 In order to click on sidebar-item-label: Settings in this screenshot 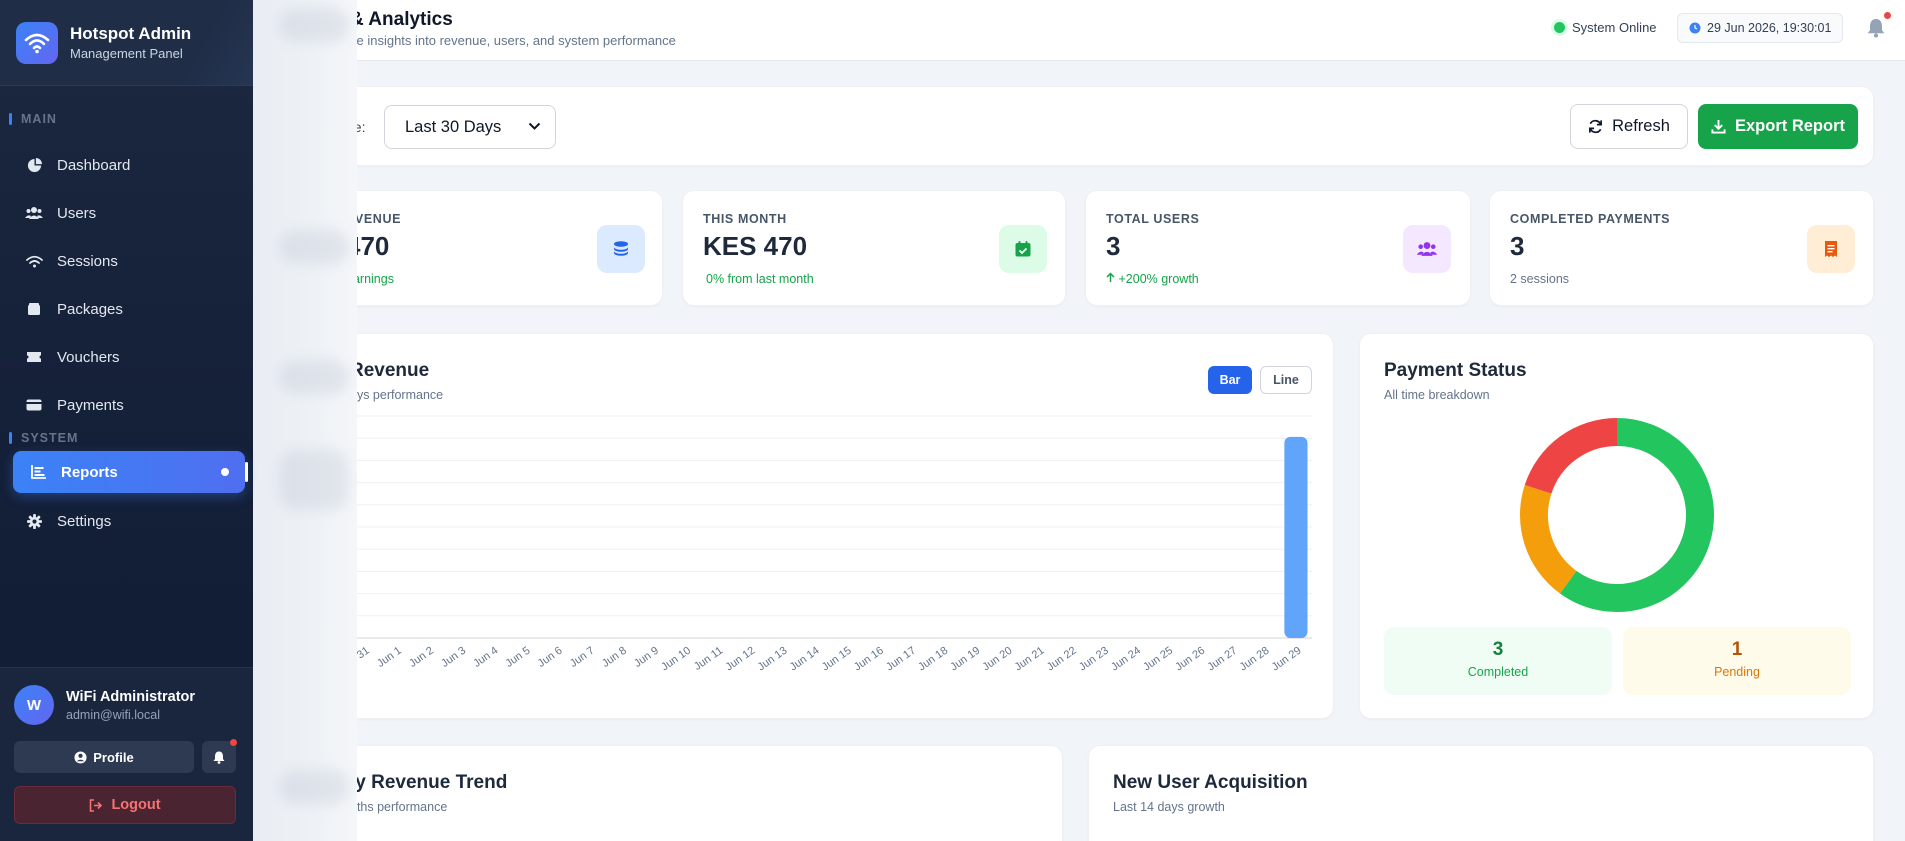, I will do `click(84, 521)`.